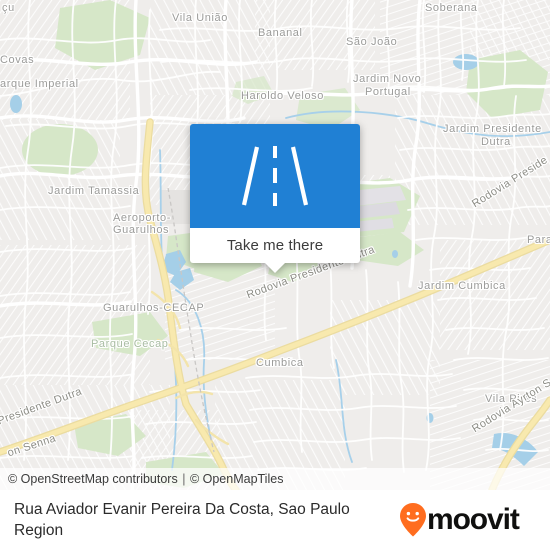 The image size is (550, 550). What do you see at coordinates (413, 520) in the screenshot?
I see `map-pin-smiley-icon` at bounding box center [413, 520].